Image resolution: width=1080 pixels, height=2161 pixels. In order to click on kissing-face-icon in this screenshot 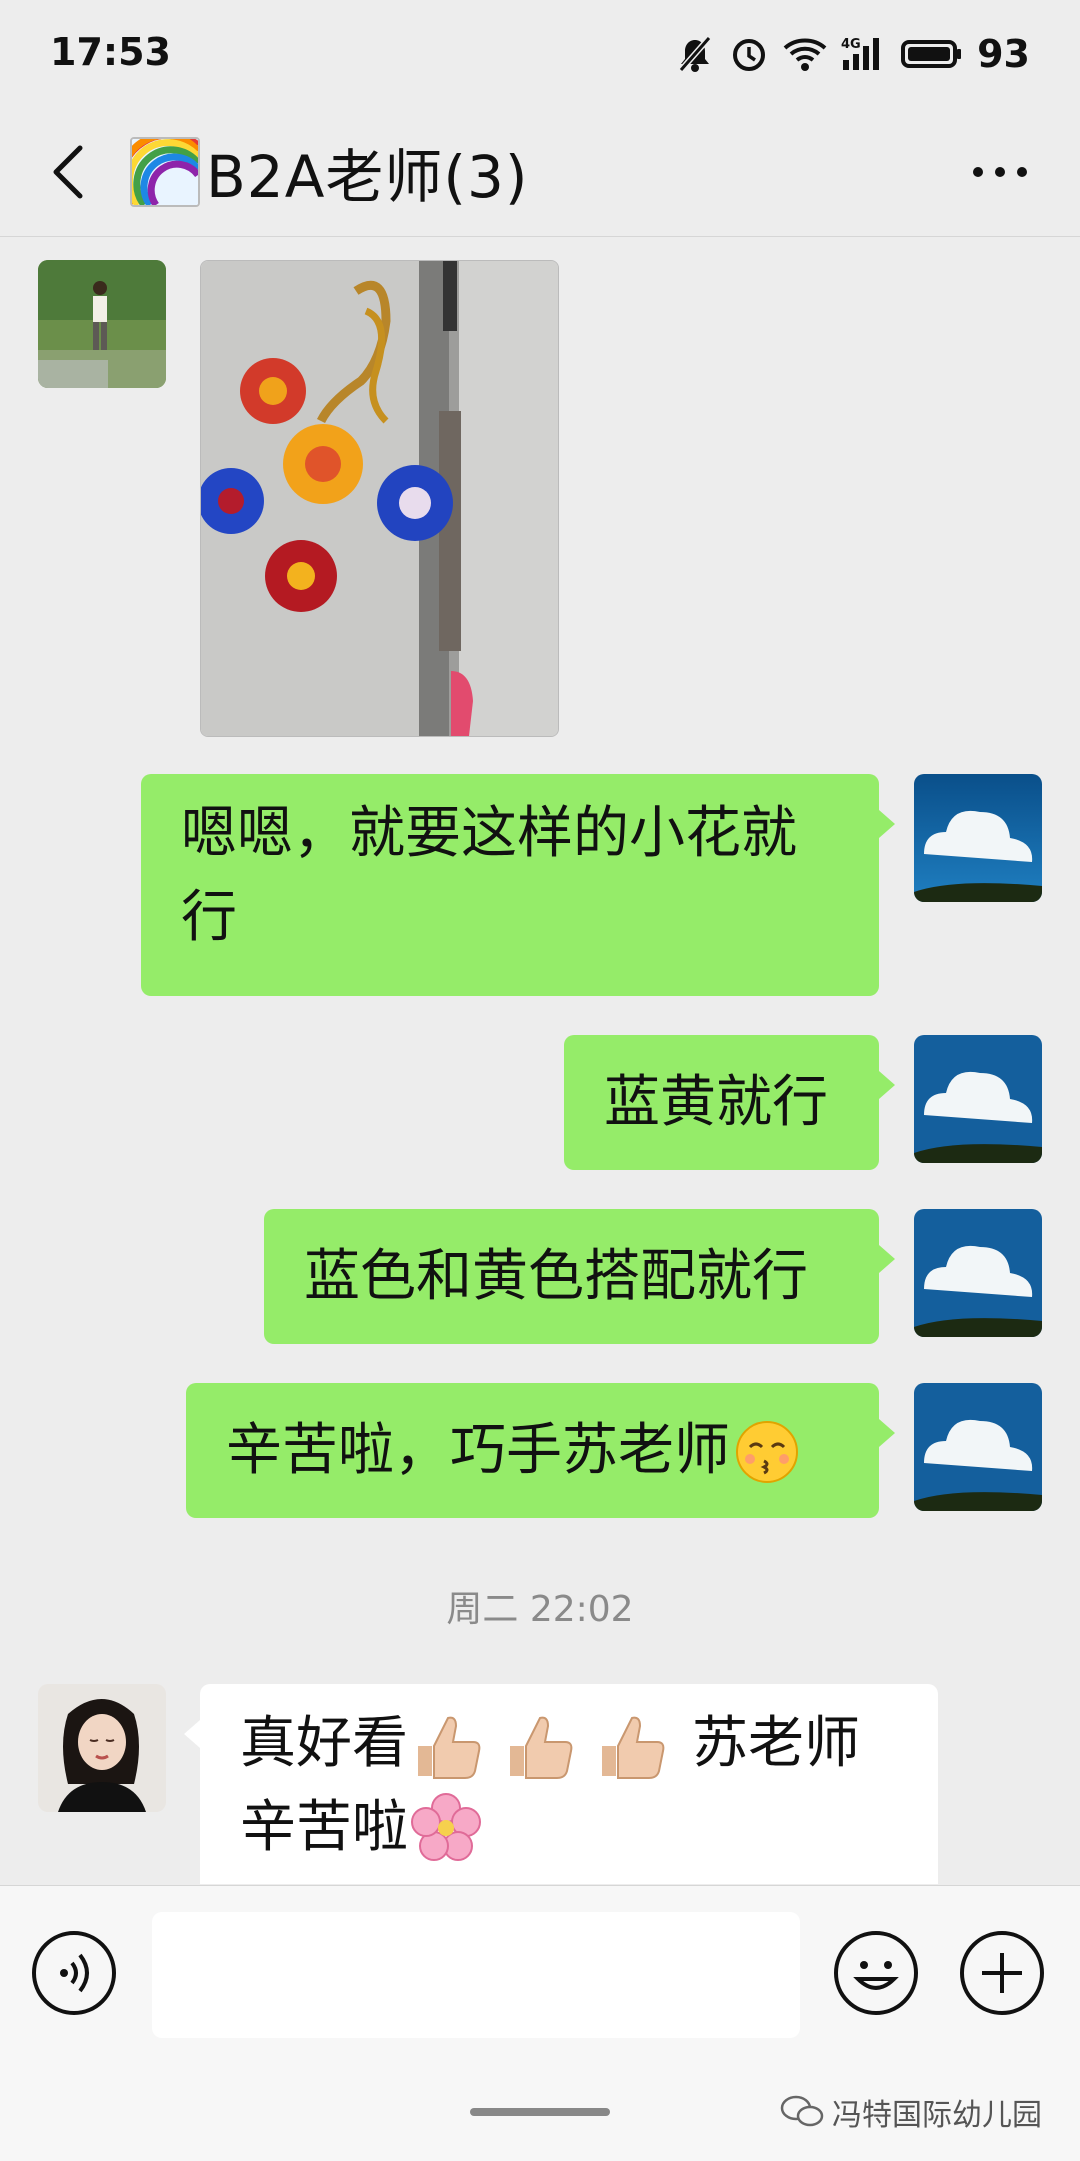, I will do `click(767, 1452)`.